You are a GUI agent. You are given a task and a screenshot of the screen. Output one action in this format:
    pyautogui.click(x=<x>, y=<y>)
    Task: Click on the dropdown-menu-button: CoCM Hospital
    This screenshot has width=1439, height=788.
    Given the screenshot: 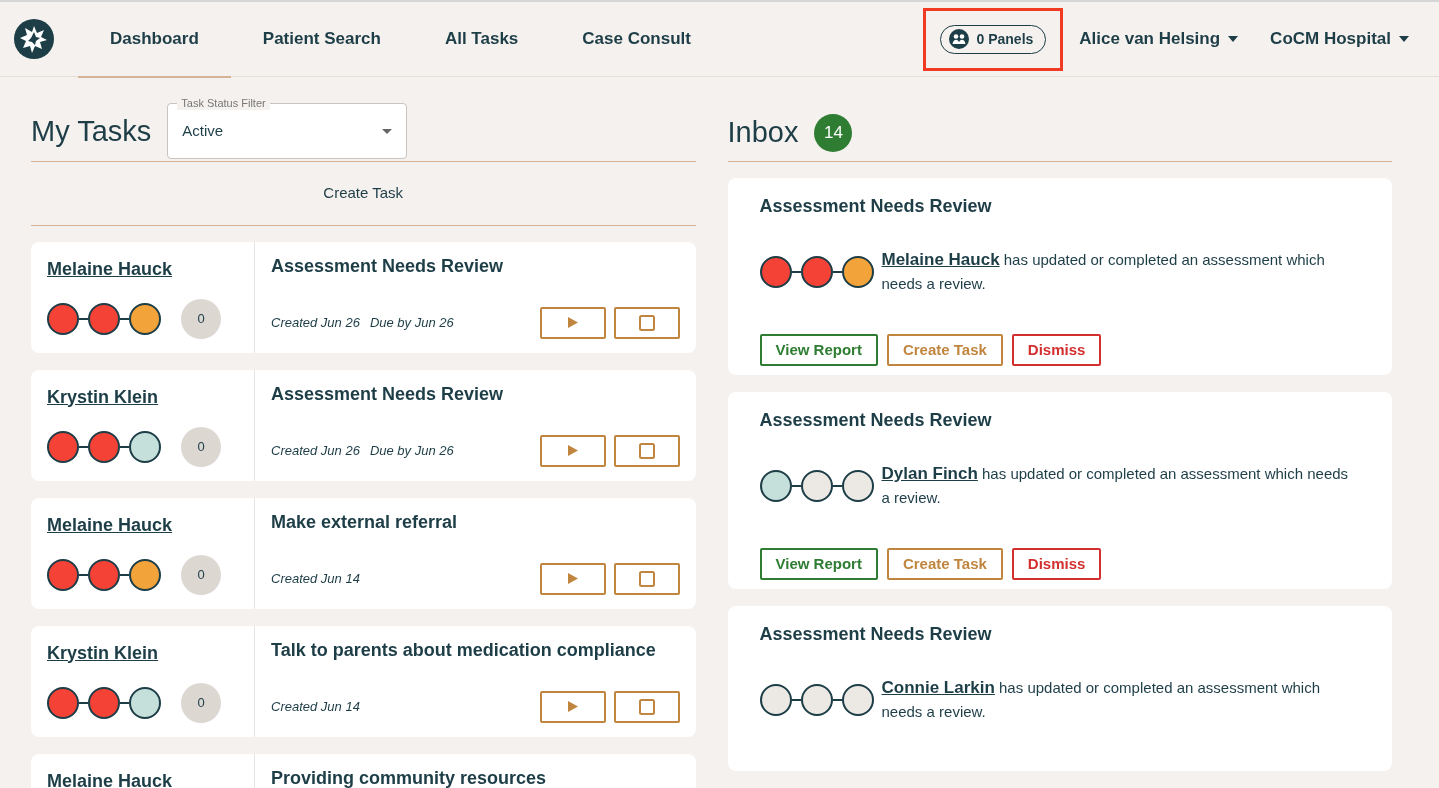 What is the action you would take?
    pyautogui.click(x=1339, y=39)
    